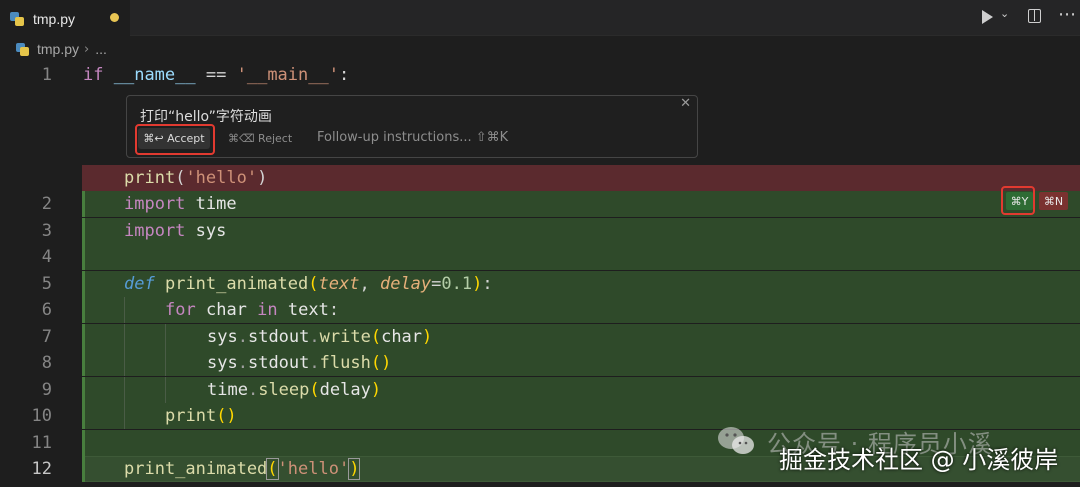 The height and width of the screenshot is (487, 1080). I want to click on code-line: 1 if __name__ == '__main__':, so click(540, 75).